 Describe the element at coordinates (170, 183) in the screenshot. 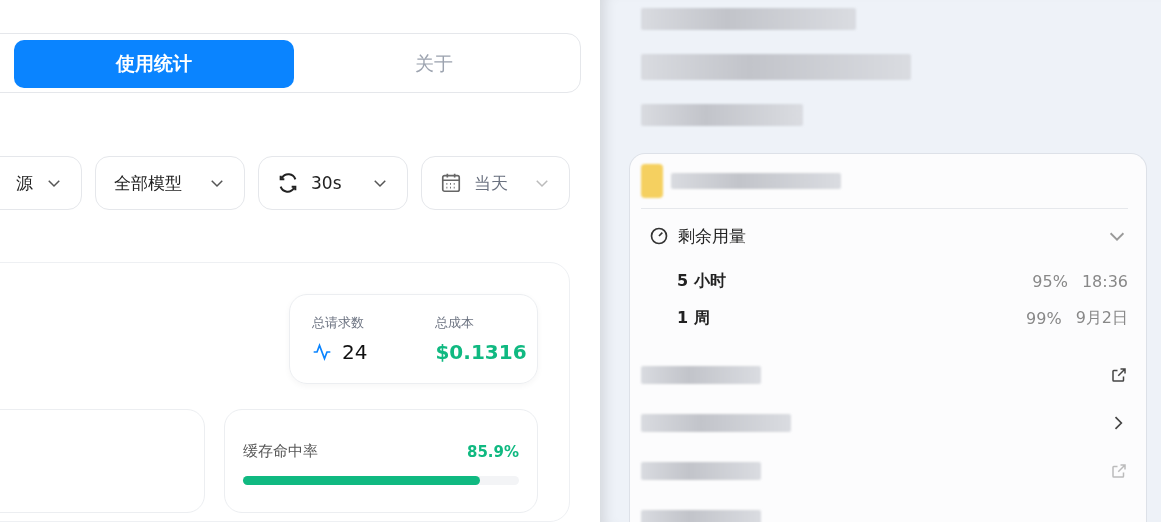

I see `filter-dropdown: 全部模型` at that location.